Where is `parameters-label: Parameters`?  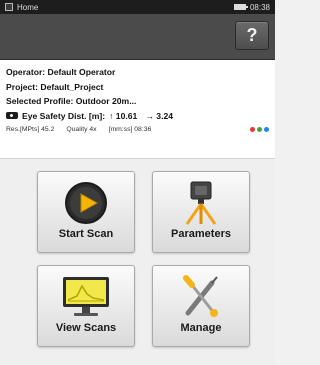
parameters-label: Parameters is located at coordinates (201, 234).